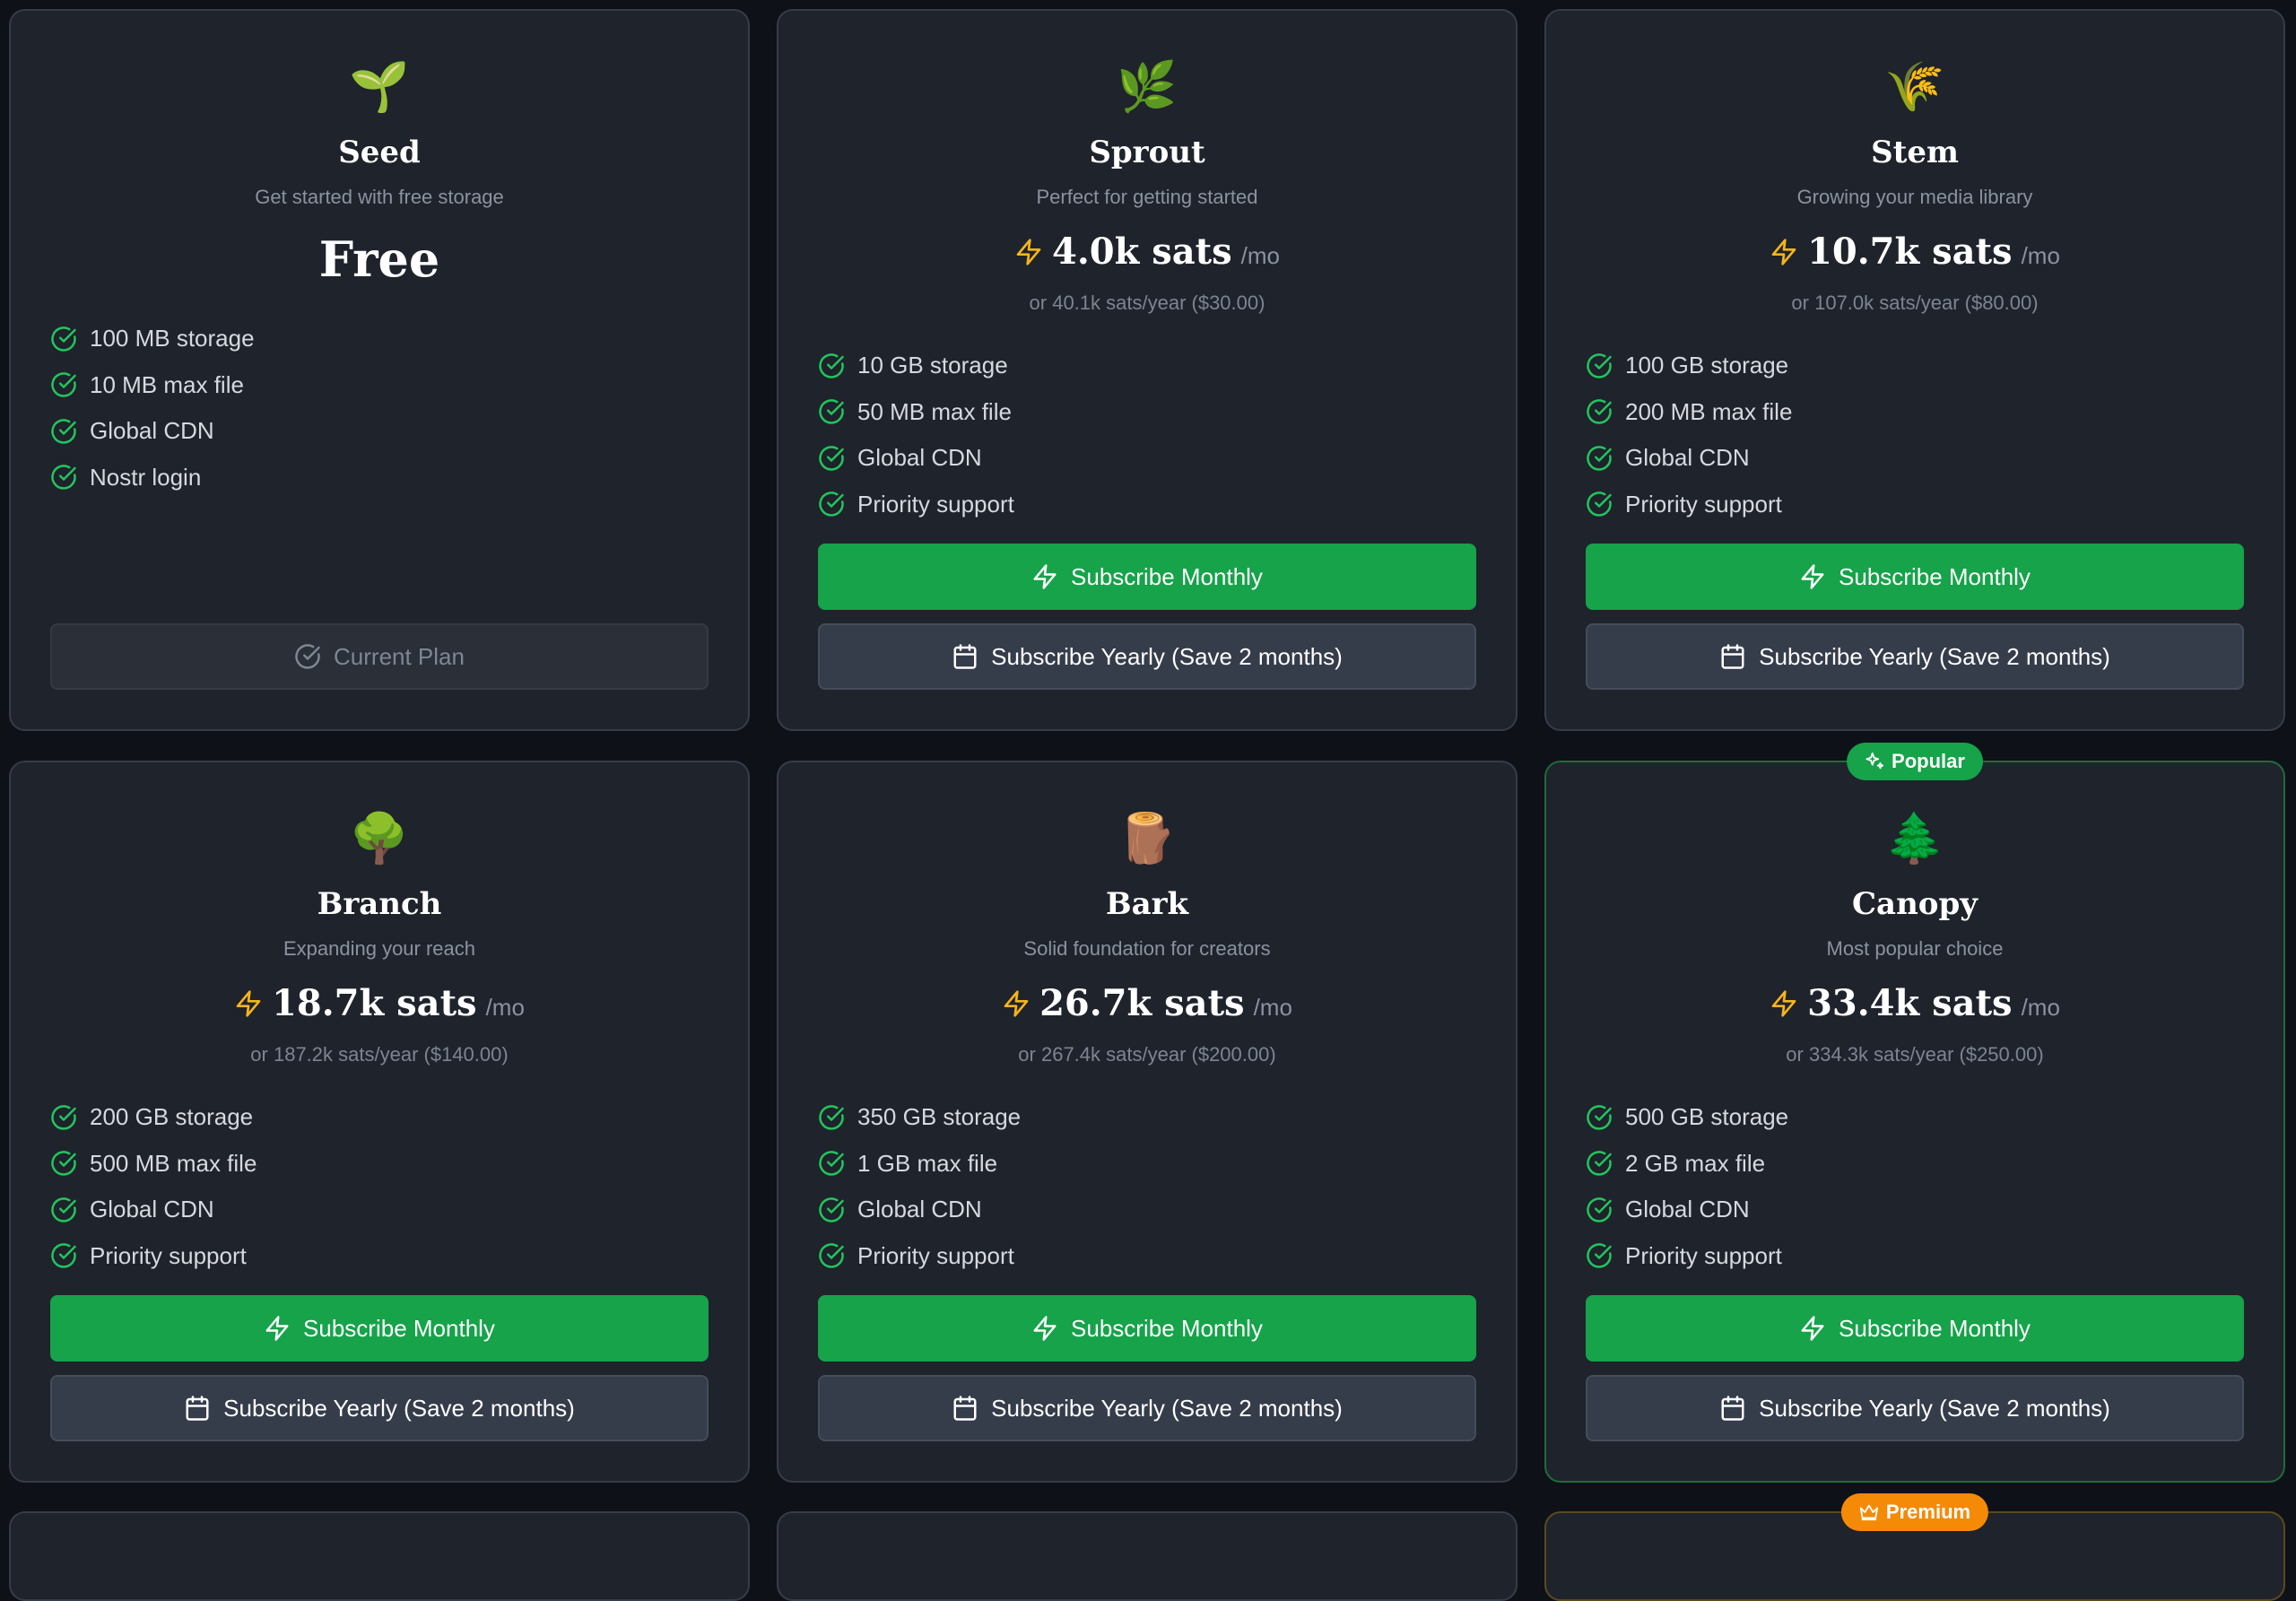 This screenshot has width=2296, height=1601. Describe the element at coordinates (1707, 1117) in the screenshot. I see `feature-label: 500 GB storage` at that location.